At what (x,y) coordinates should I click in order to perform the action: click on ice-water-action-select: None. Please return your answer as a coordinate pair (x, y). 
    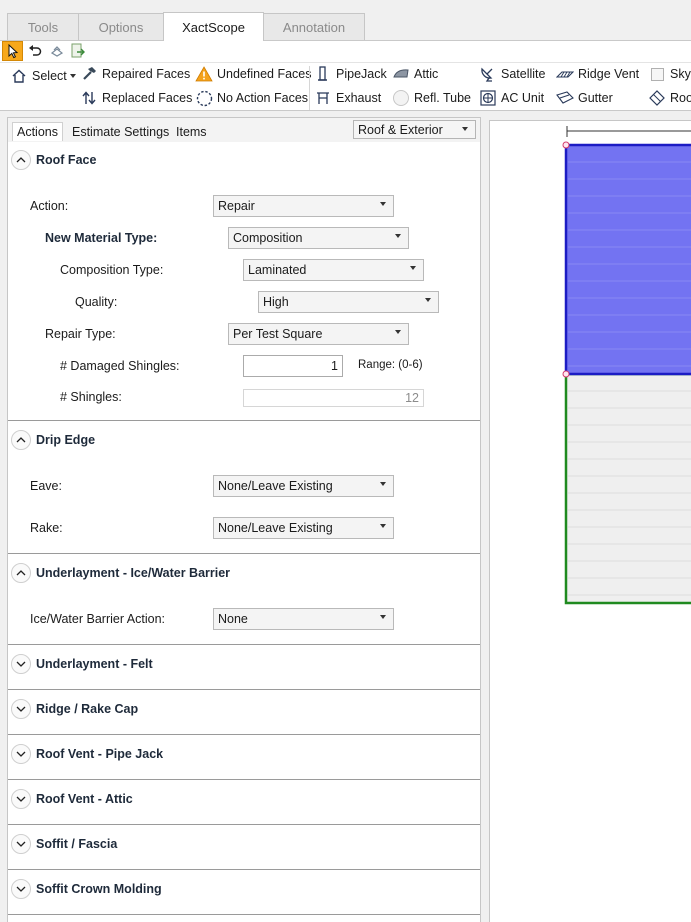
    Looking at the image, I should click on (303, 619).